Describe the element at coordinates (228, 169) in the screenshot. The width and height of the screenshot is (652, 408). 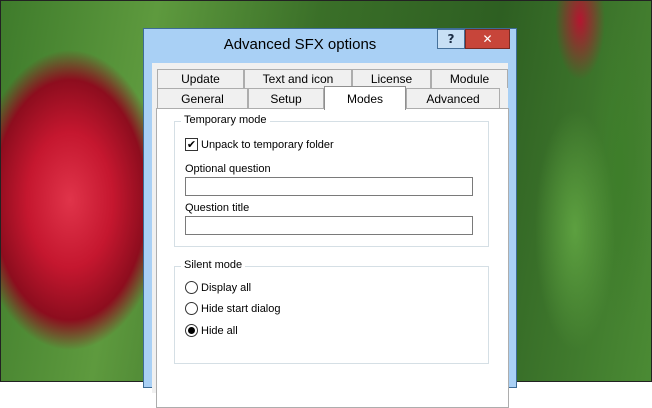
I see `optional-question-label: Optional question` at that location.